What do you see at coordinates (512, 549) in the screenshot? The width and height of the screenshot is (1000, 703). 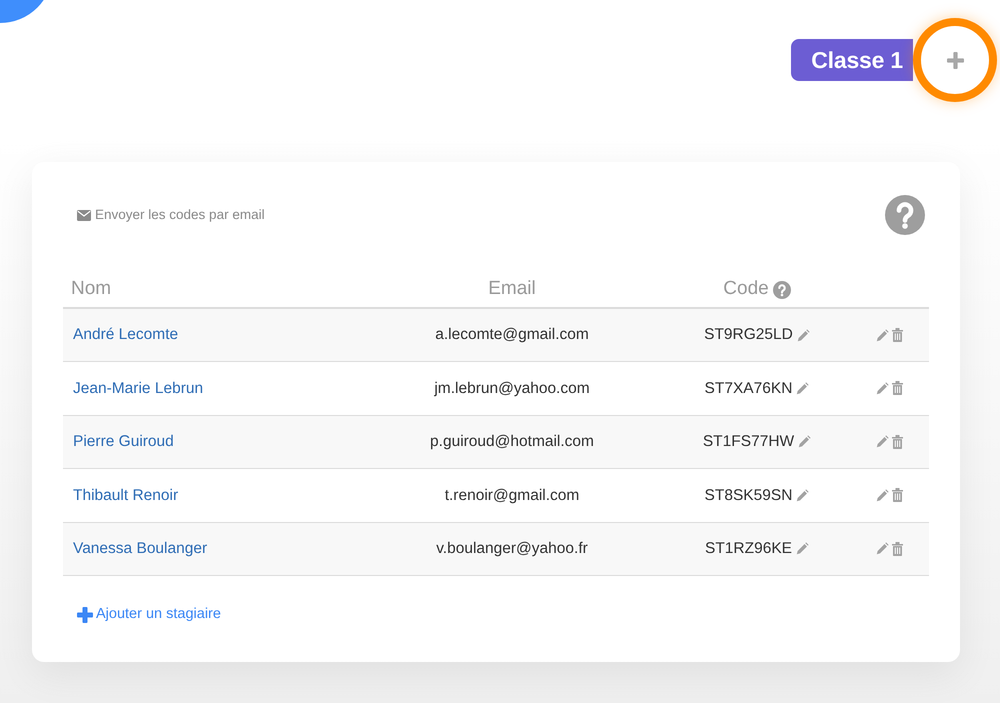 I see `email-text: v.boulanger@yahoo.fr` at bounding box center [512, 549].